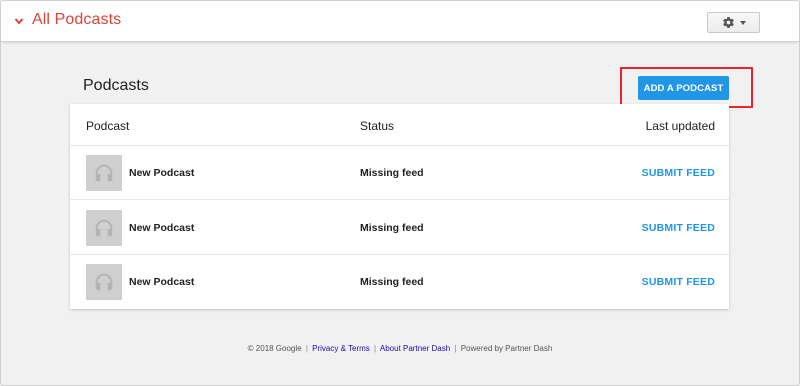 The image size is (800, 386). I want to click on chevron-down-icon, so click(19, 21).